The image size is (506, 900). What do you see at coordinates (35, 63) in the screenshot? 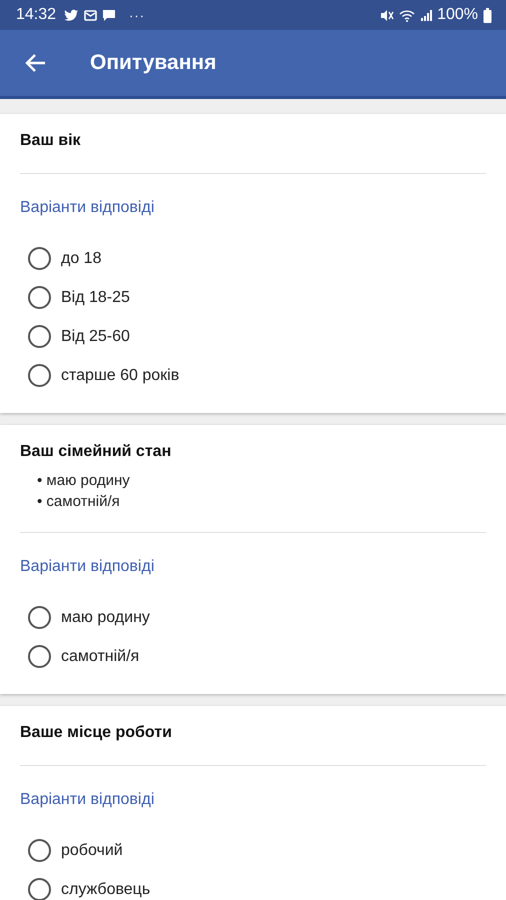
I see `back-arrow-icon` at bounding box center [35, 63].